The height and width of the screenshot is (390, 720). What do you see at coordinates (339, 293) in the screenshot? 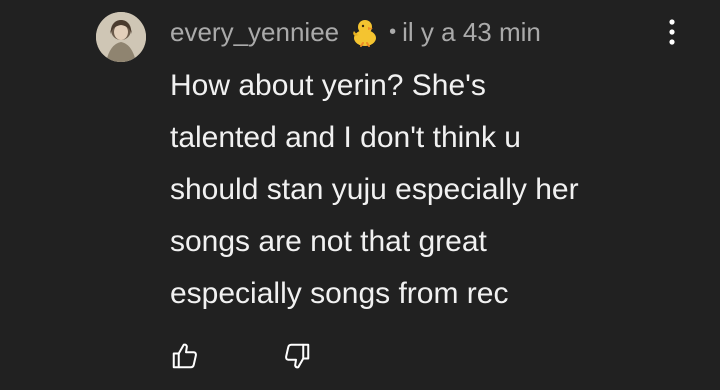
I see `comment-text-line: especially songs from rec` at bounding box center [339, 293].